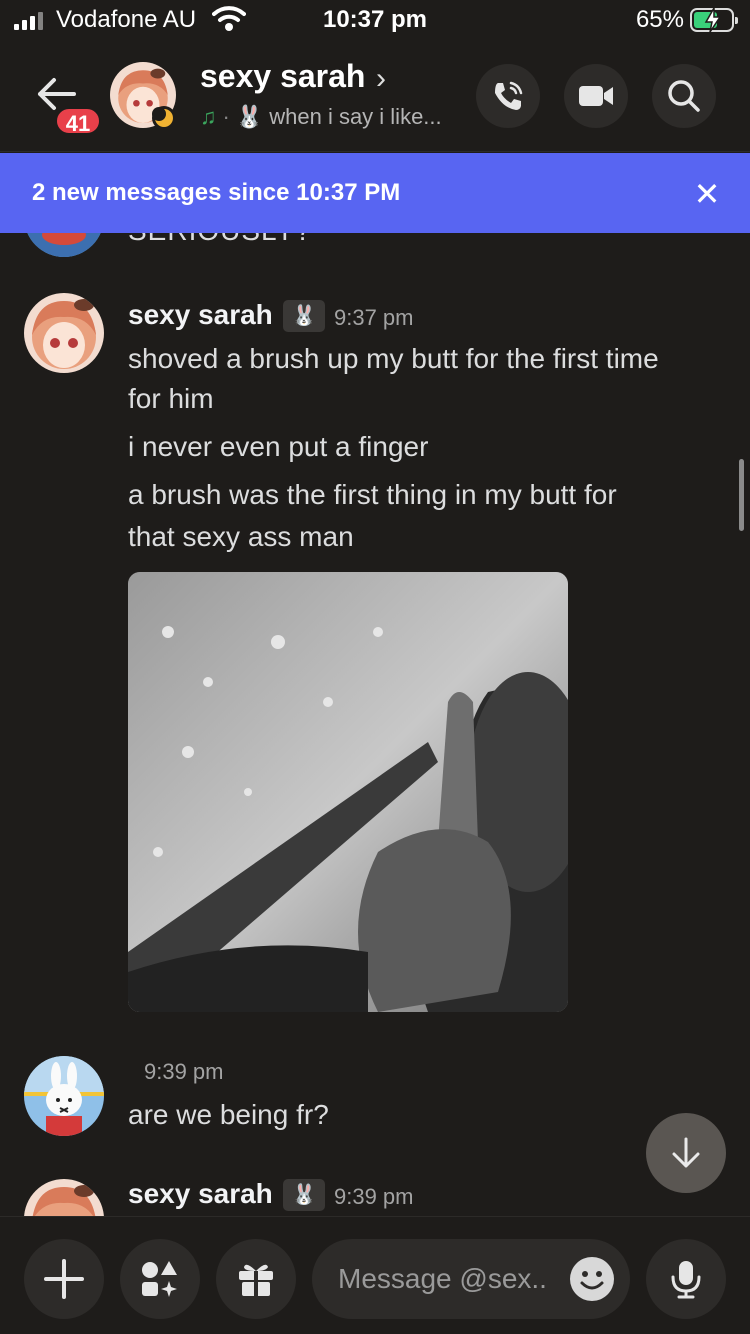 The width and height of the screenshot is (750, 1334). What do you see at coordinates (282, 76) in the screenshot?
I see `contact-name: sexy sarah` at bounding box center [282, 76].